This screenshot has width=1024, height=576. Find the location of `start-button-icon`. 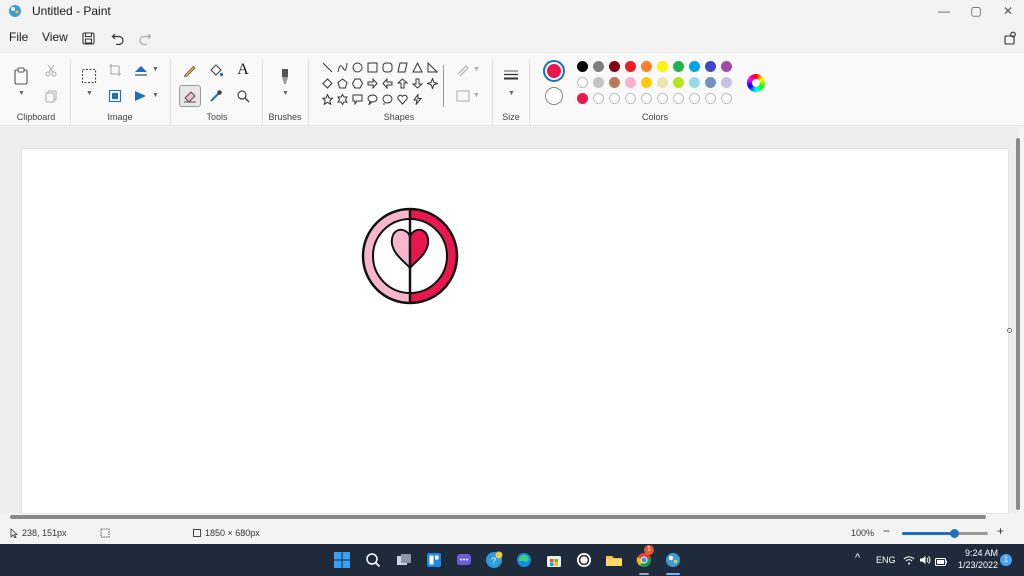

start-button-icon is located at coordinates (342, 560).